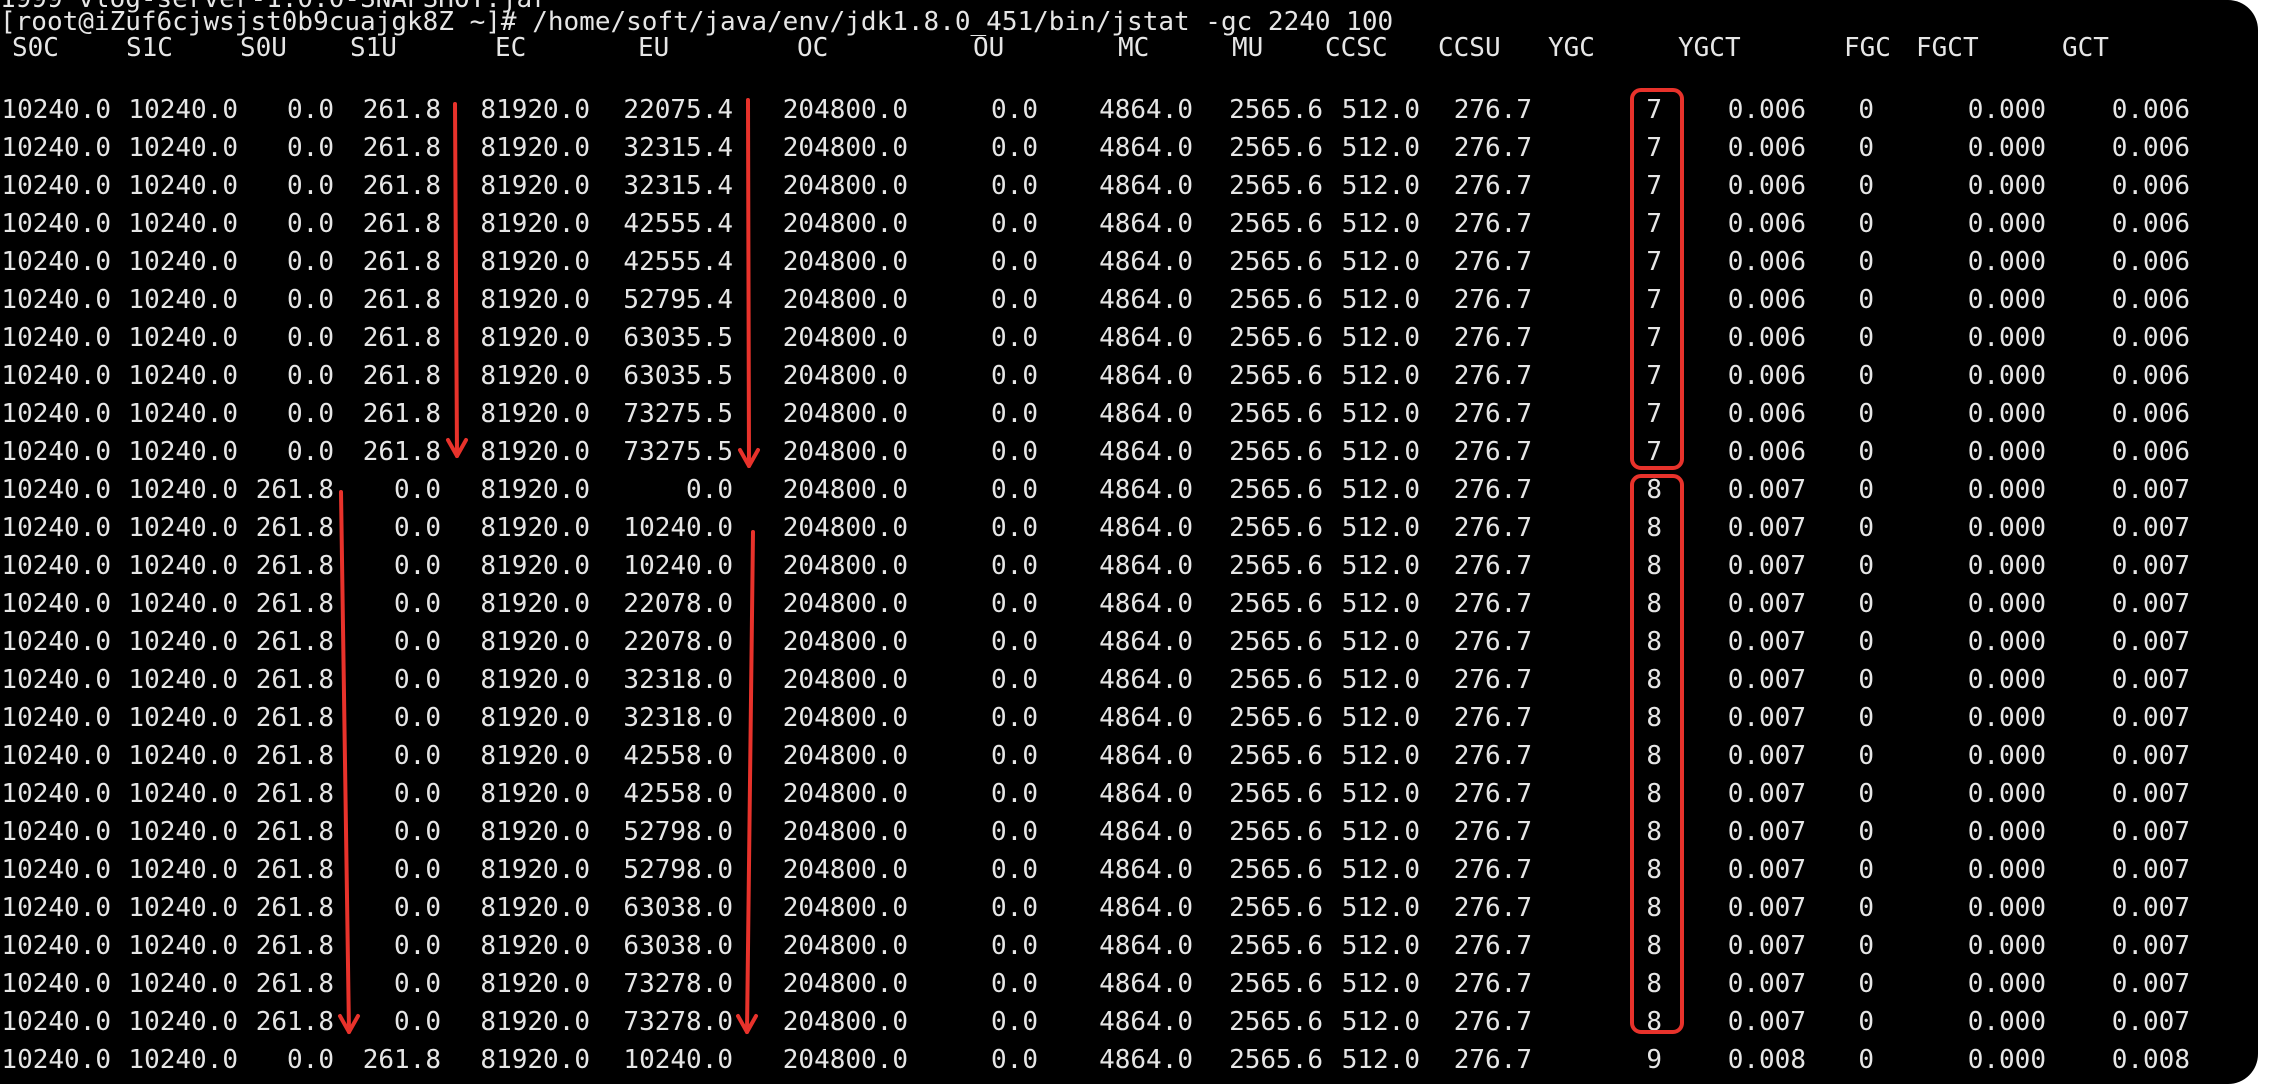 The height and width of the screenshot is (1084, 2295). Describe the element at coordinates (401, 262) in the screenshot. I see `cell-s1u: 261.8` at that location.